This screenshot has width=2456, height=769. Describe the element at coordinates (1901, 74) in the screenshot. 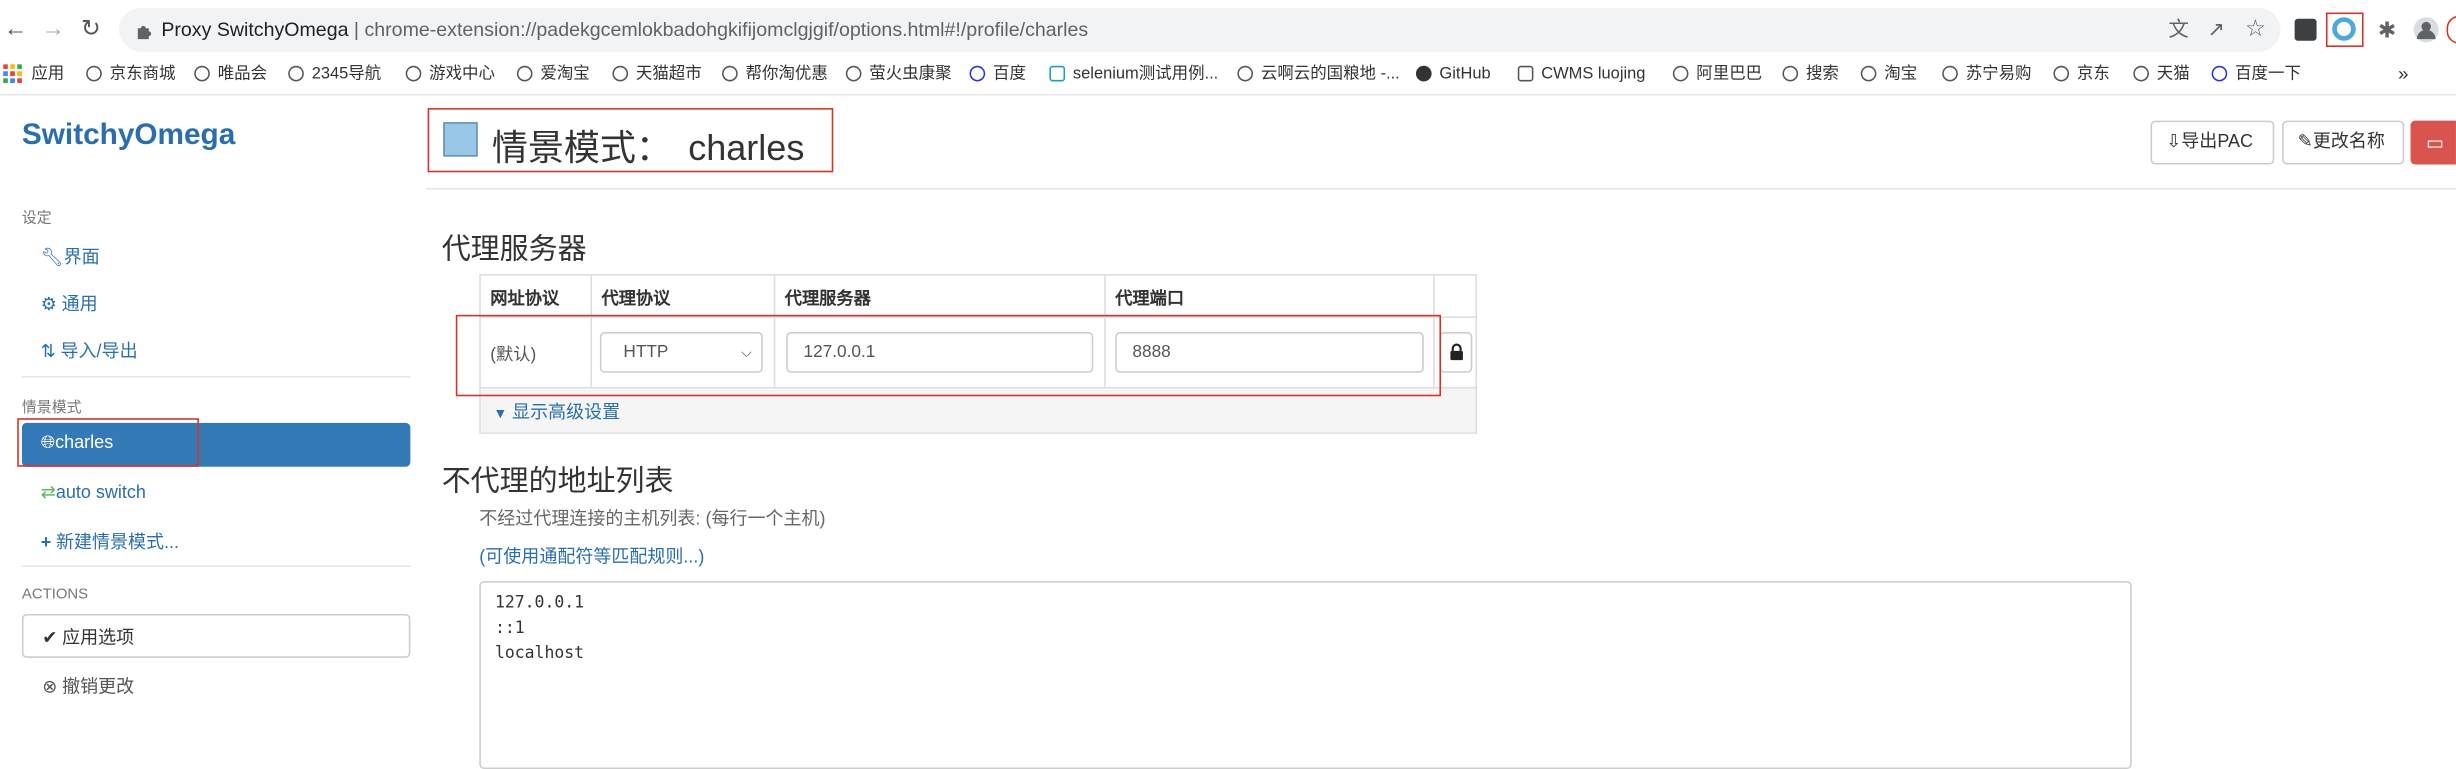

I see `bookmark-label: 淘宝` at that location.